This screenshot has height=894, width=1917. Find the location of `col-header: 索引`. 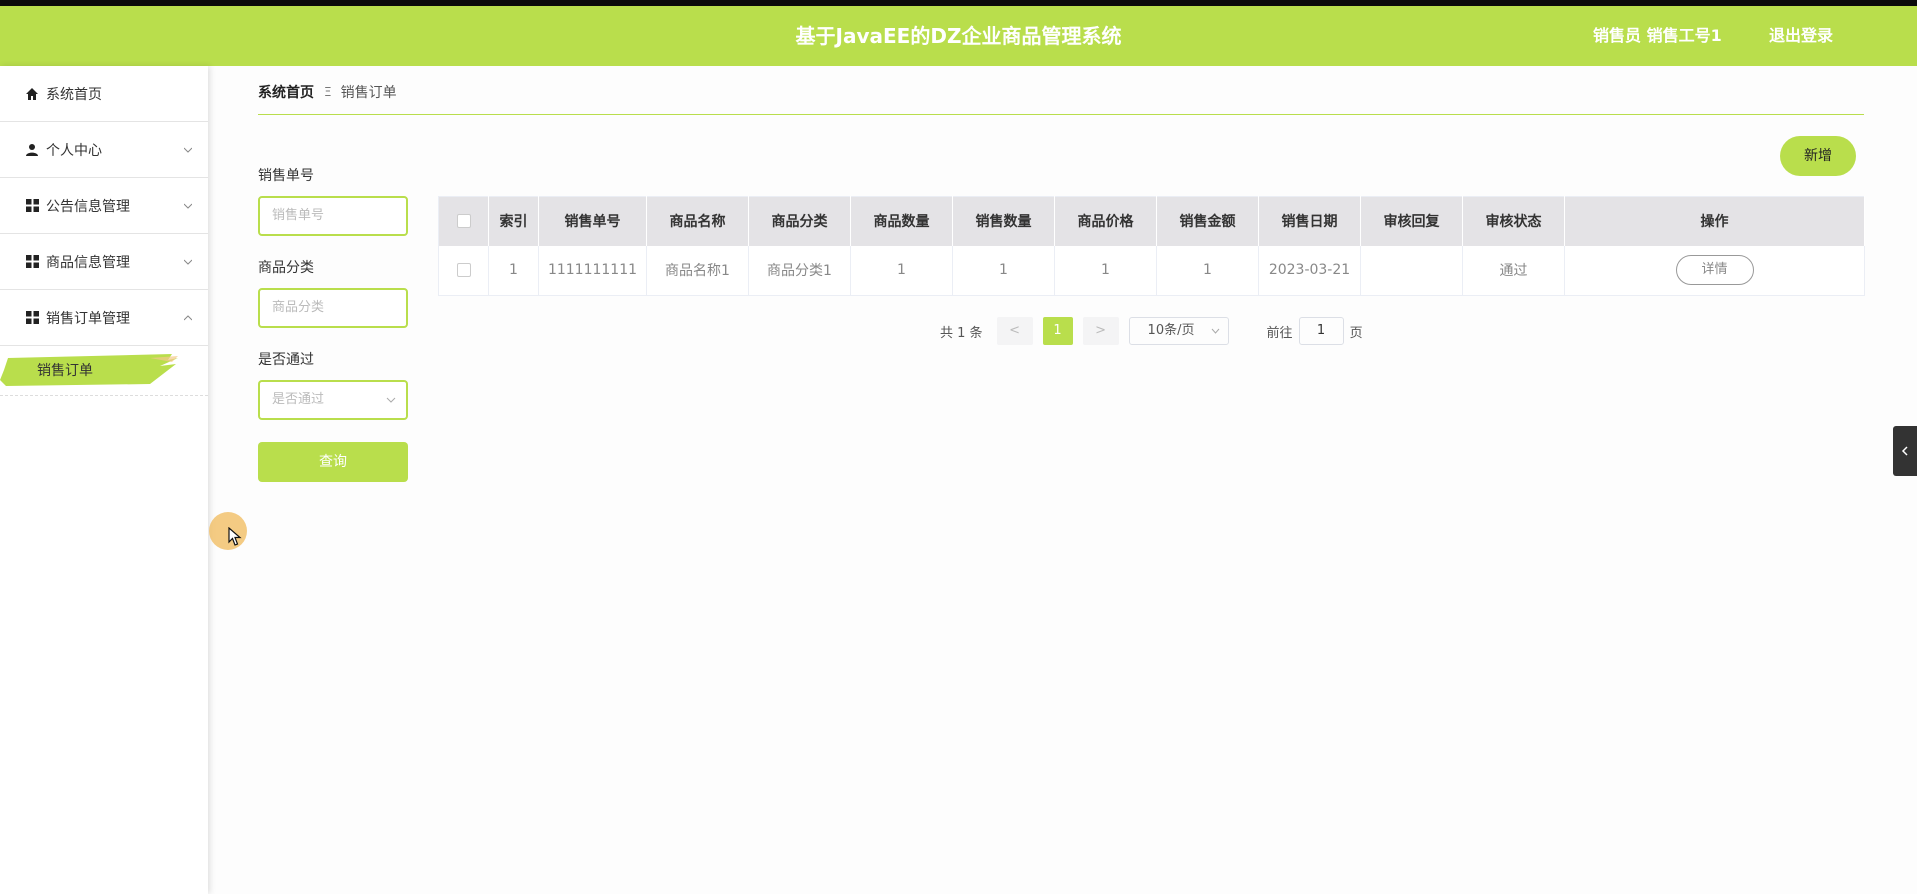

col-header: 索引 is located at coordinates (513, 221).